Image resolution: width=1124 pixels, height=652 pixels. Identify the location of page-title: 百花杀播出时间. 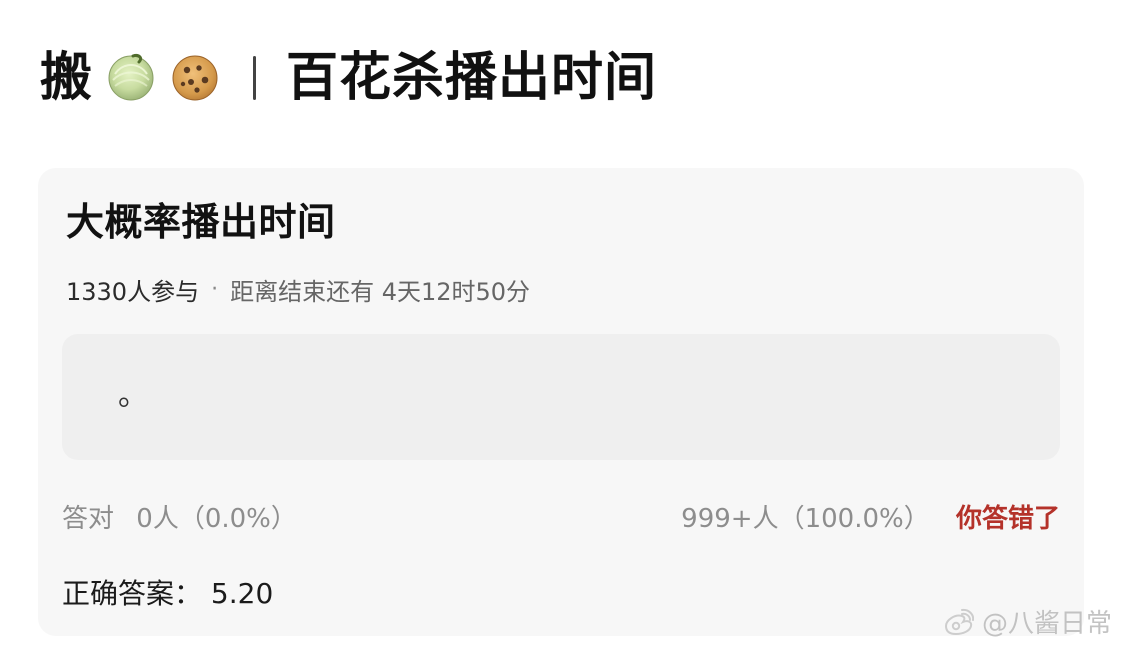
(472, 78).